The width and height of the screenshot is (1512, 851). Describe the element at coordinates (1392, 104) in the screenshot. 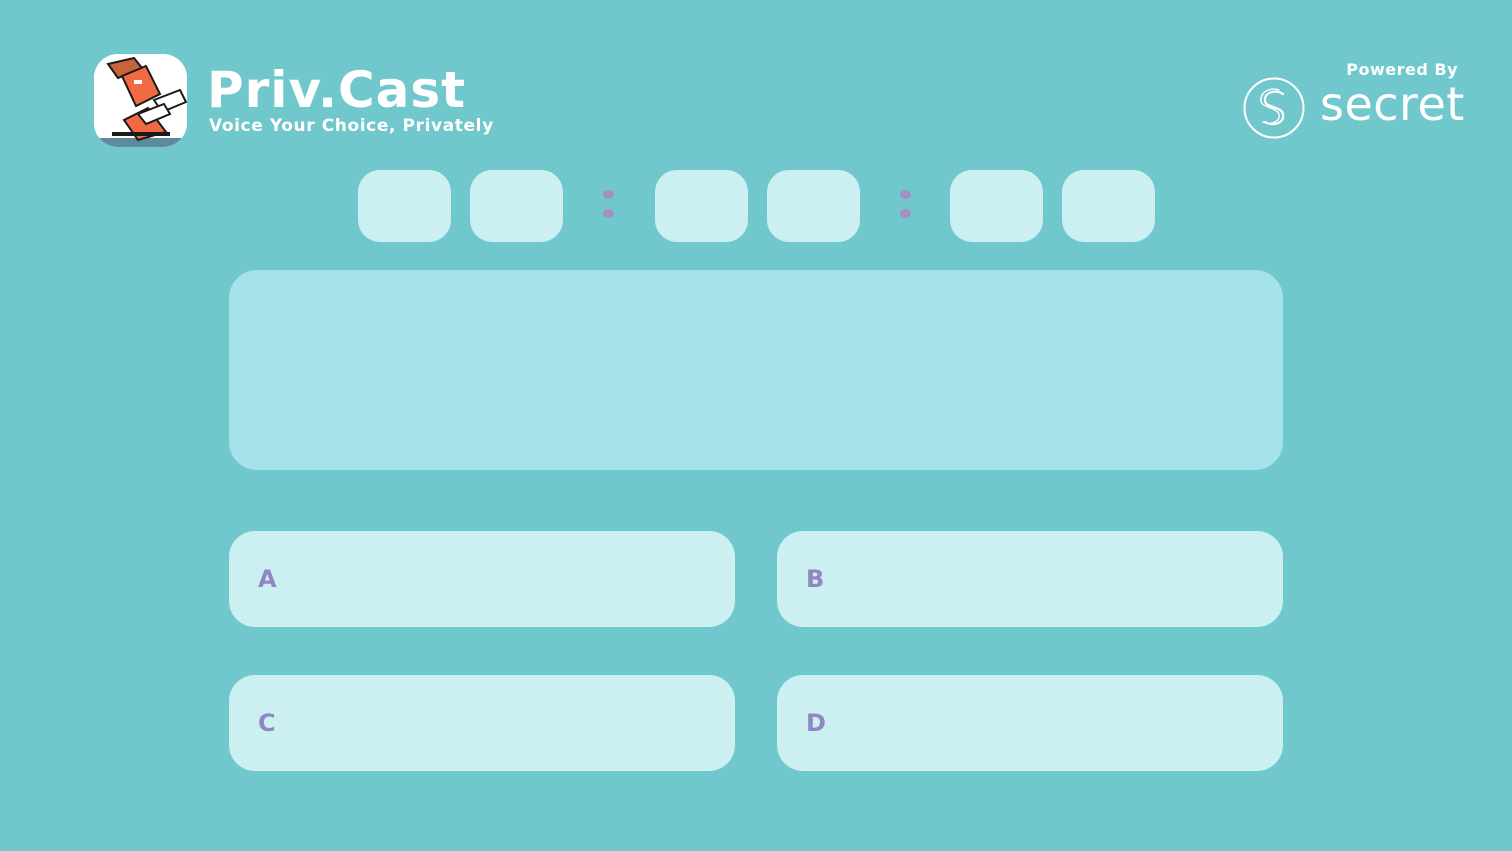

I see `partner-name: secret` at that location.